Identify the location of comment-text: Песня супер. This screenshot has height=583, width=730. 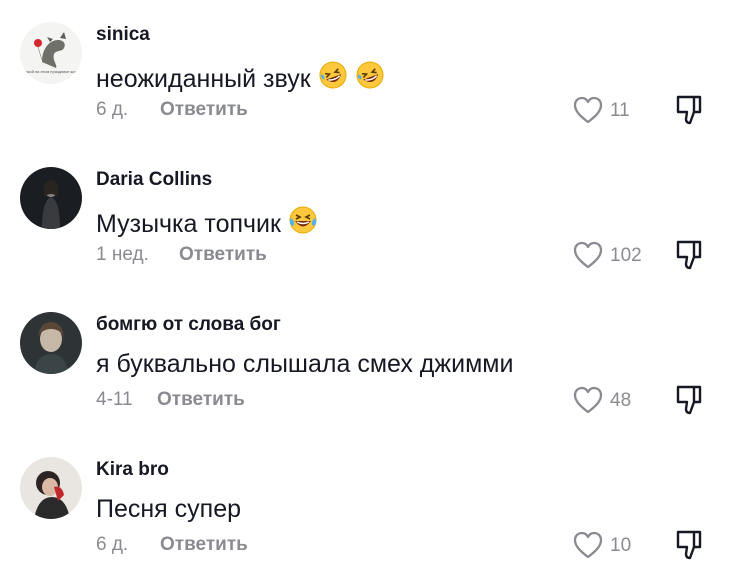
(168, 509).